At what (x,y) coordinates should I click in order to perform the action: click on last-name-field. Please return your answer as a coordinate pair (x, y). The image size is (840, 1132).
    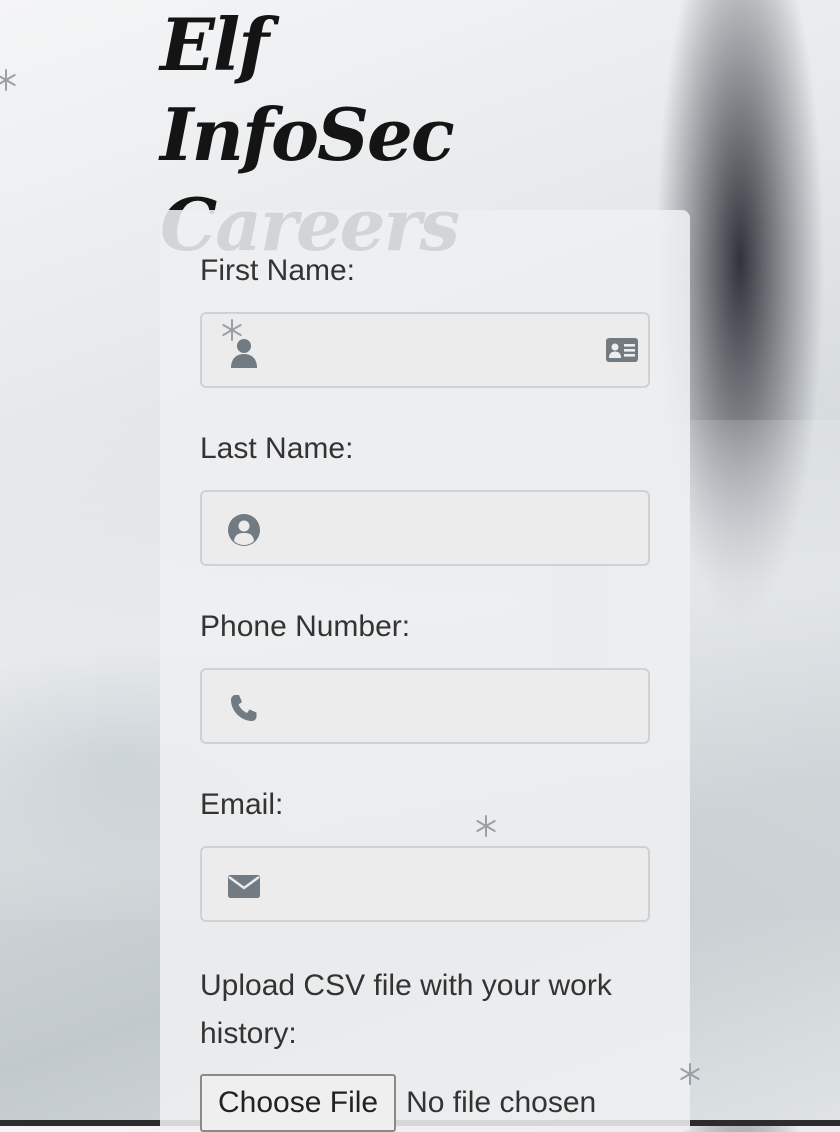
    Looking at the image, I should click on (425, 528).